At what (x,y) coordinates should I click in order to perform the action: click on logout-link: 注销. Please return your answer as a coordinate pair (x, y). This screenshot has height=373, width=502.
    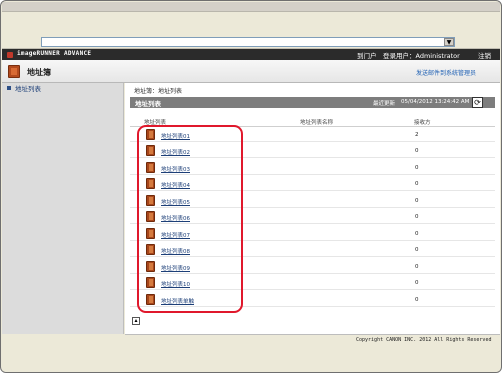
    Looking at the image, I should click on (484, 55).